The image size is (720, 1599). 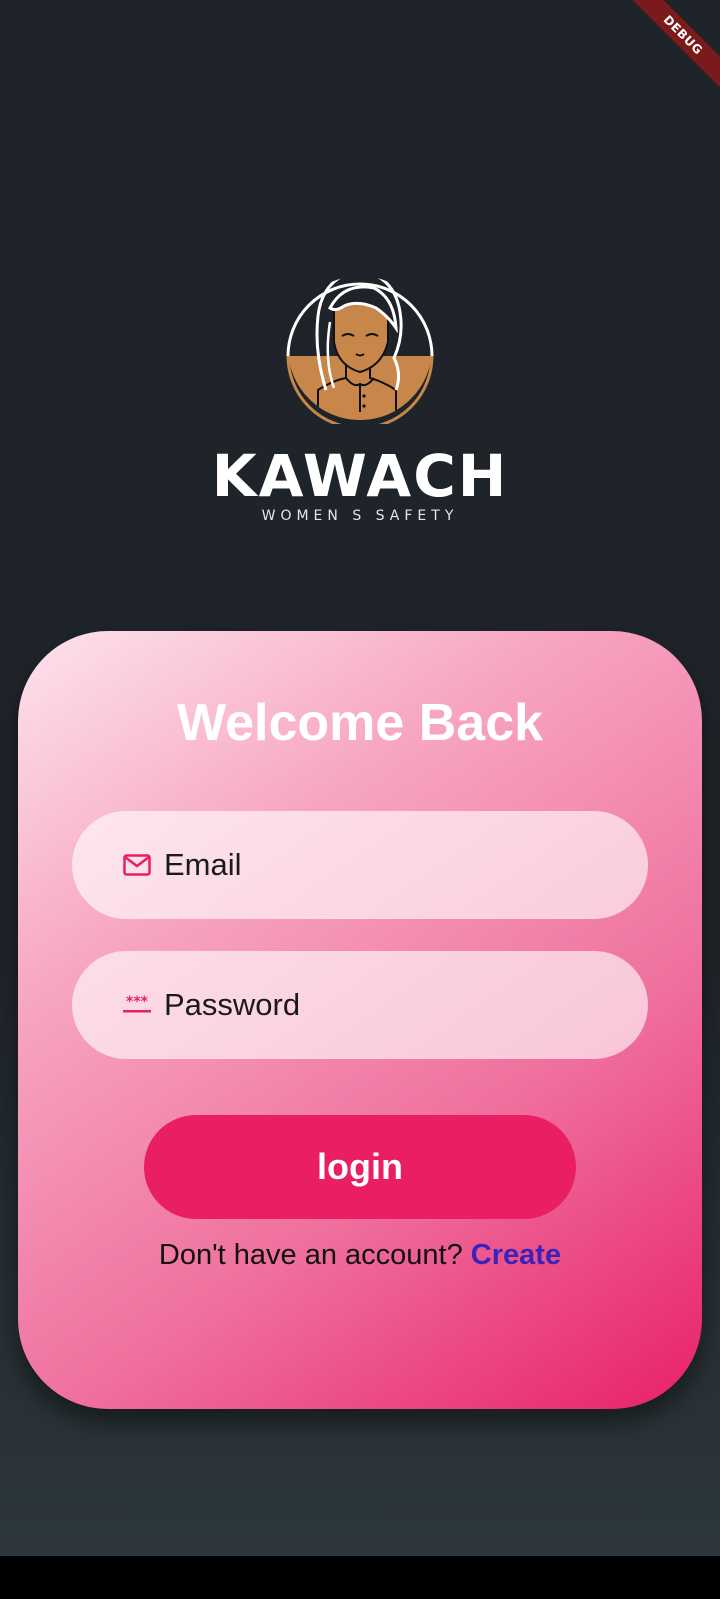 What do you see at coordinates (374, 865) in the screenshot?
I see `email-input` at bounding box center [374, 865].